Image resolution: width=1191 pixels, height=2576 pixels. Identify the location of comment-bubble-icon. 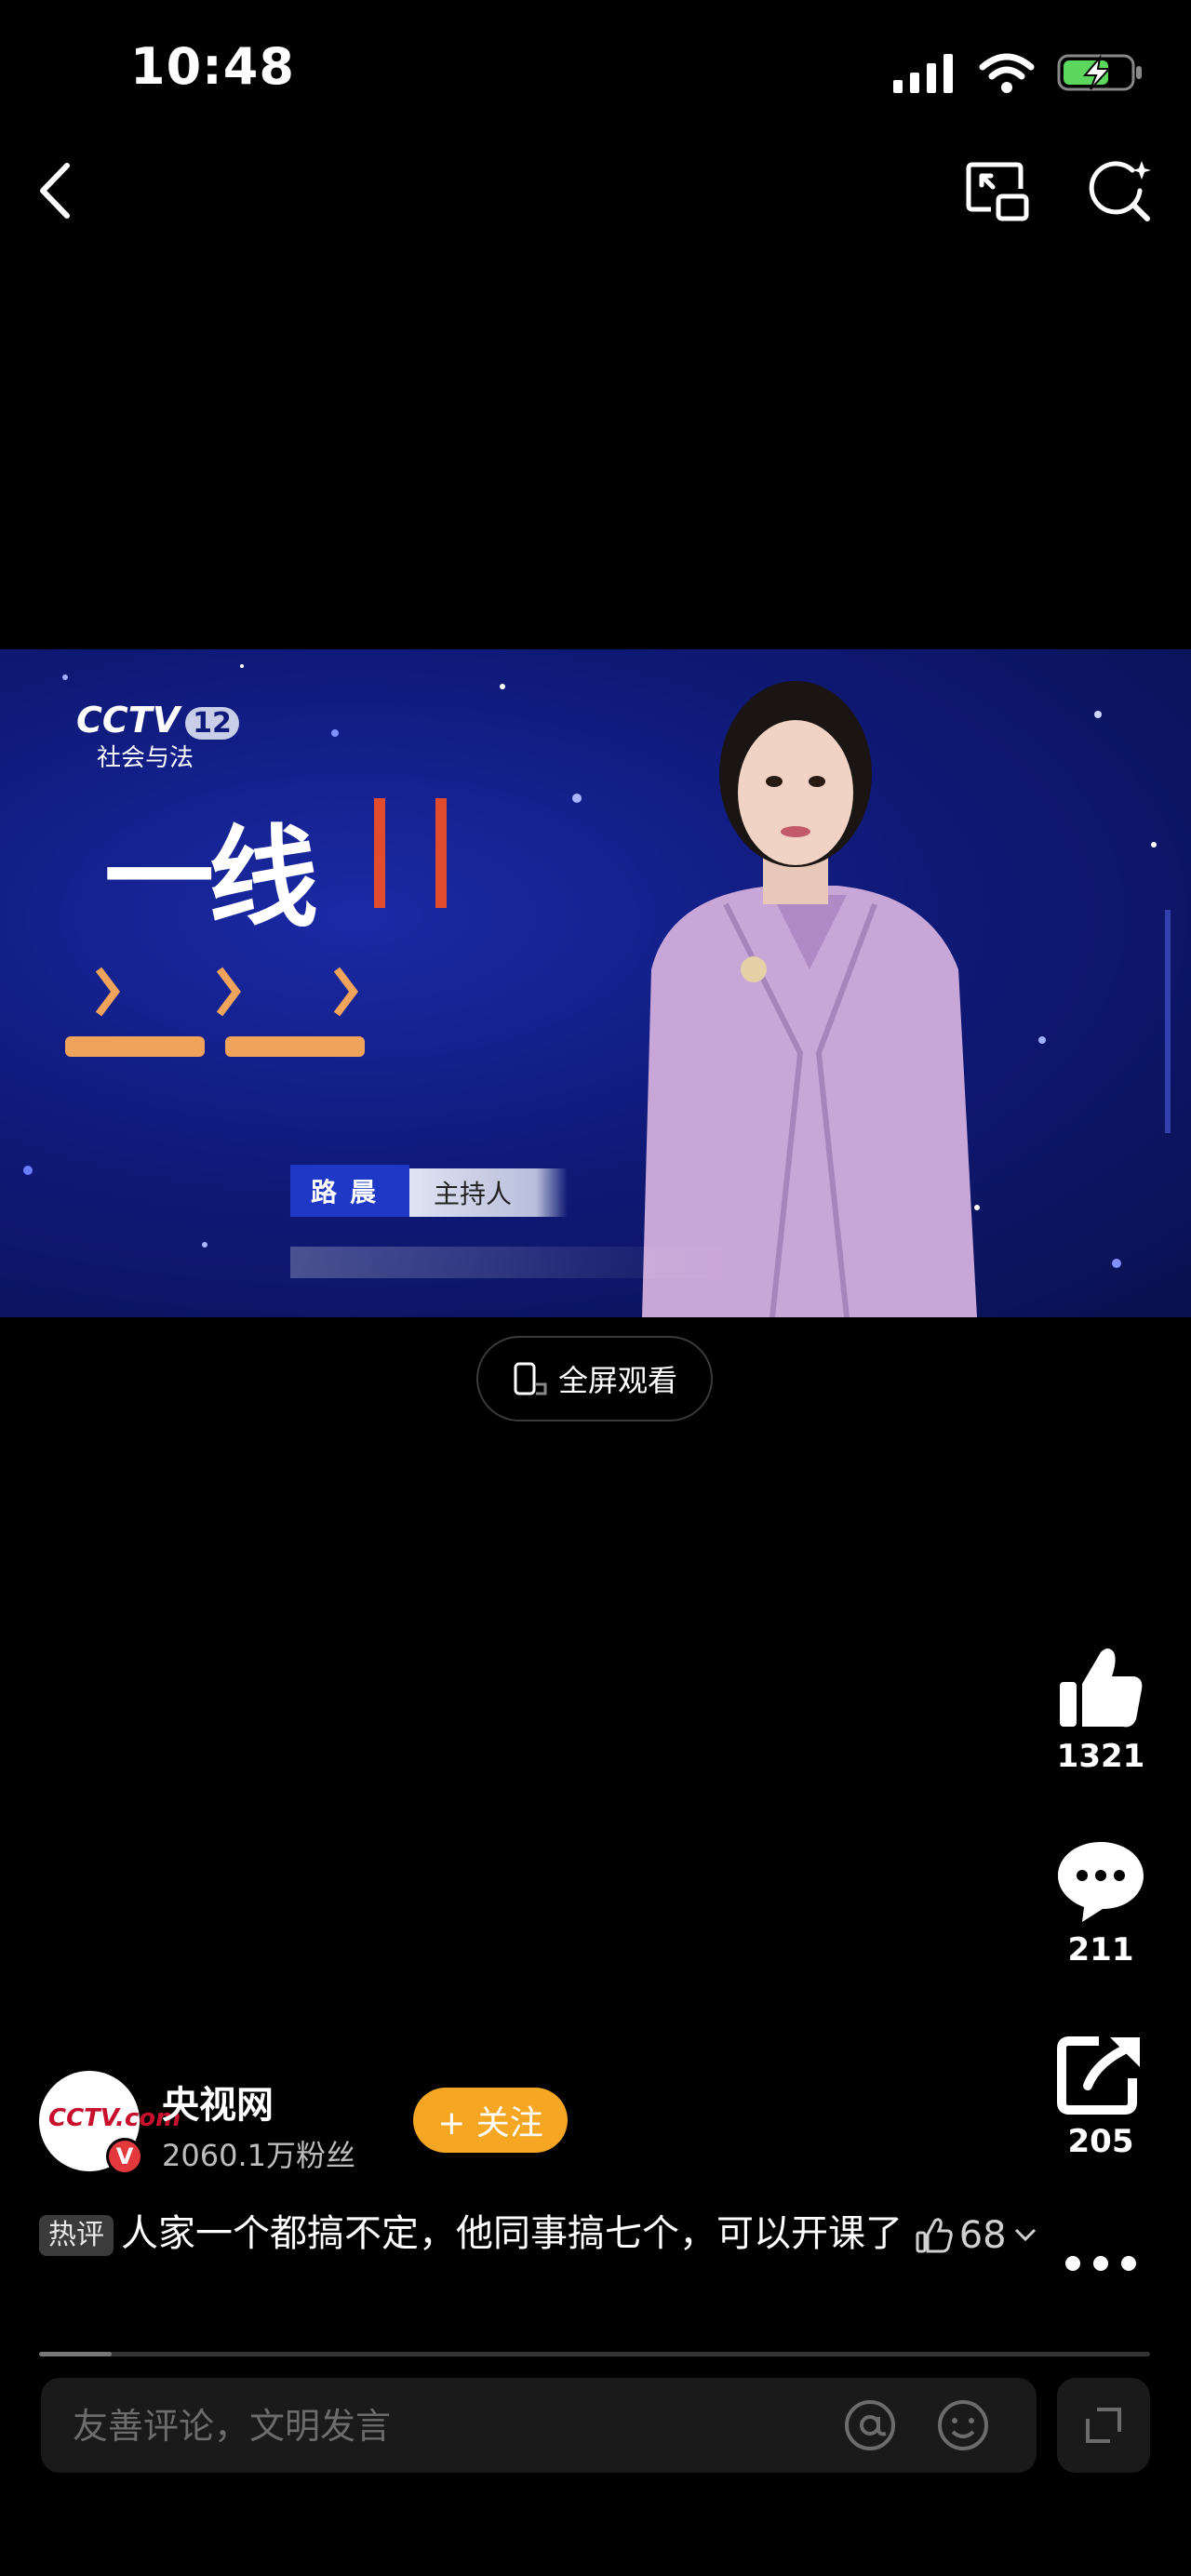
(1101, 1882).